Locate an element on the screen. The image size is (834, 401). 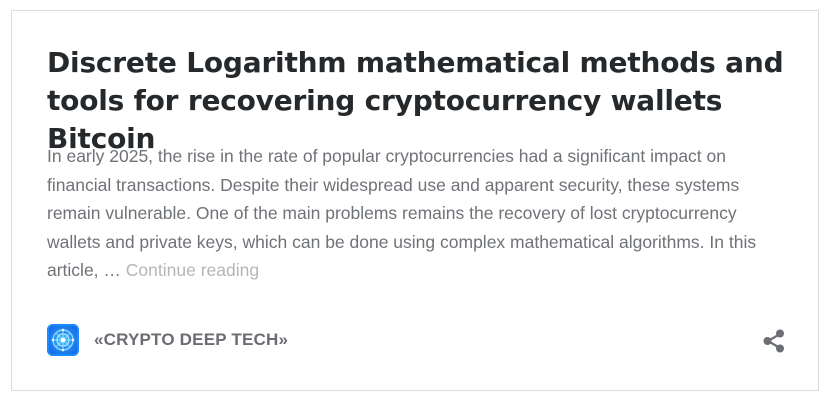
crypto-deep-tech-logo-icon is located at coordinates (63, 340).